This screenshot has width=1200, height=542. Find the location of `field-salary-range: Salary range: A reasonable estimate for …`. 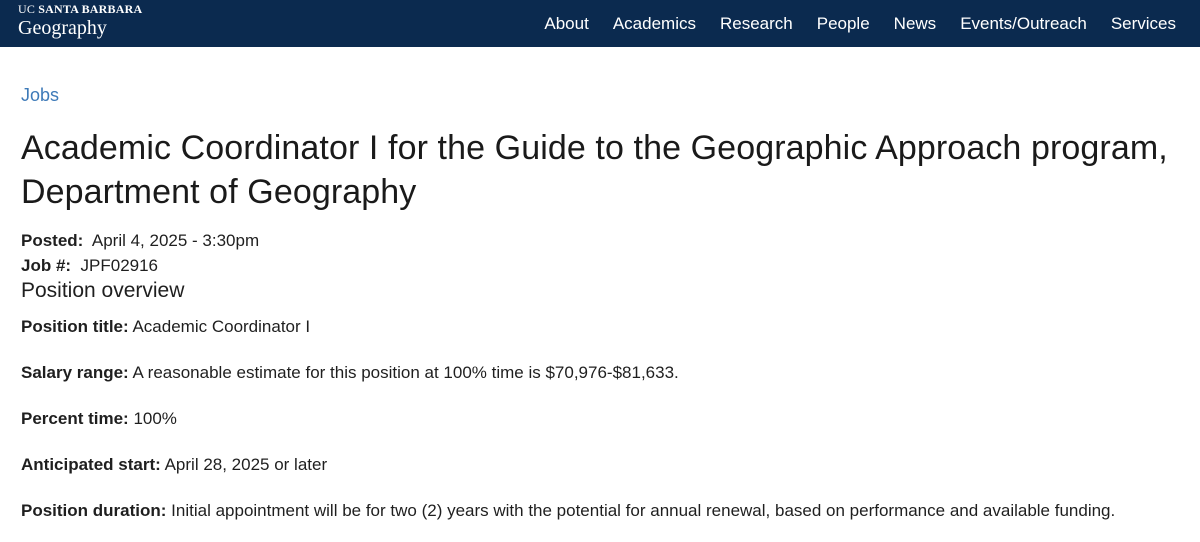

field-salary-range: Salary range: A reasonable estimate for … is located at coordinates (606, 373).